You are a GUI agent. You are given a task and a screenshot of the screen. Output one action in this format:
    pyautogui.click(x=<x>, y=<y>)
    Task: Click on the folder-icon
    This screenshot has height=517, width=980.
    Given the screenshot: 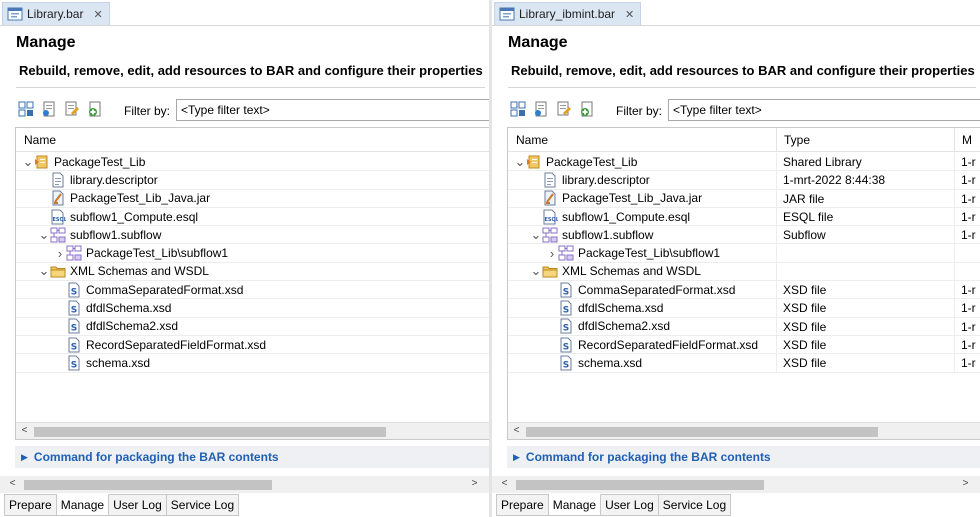 What is the action you would take?
    pyautogui.click(x=550, y=271)
    